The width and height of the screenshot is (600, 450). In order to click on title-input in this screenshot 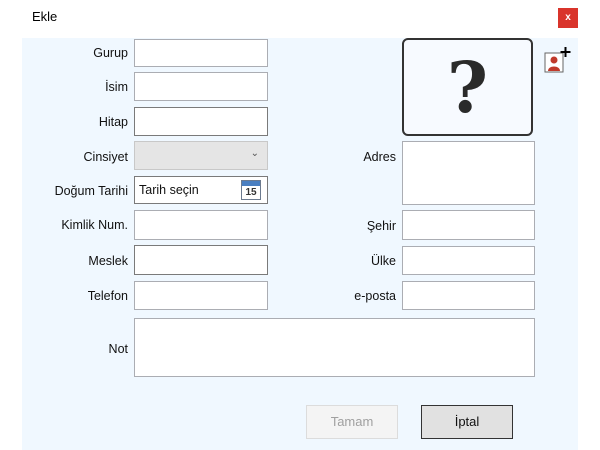, I will do `click(201, 121)`.